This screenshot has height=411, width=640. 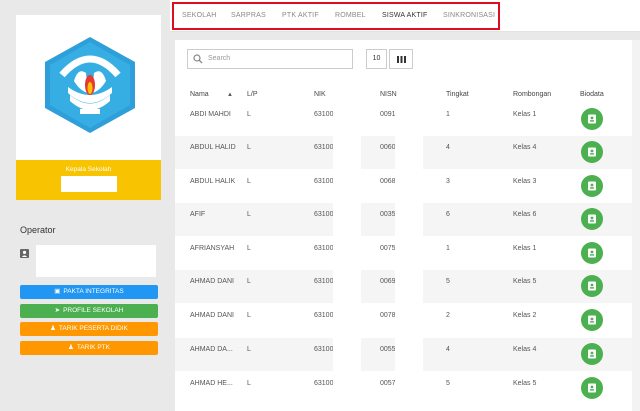 I want to click on pakta-integritas-button: ▣ PAKTA INTEGRITAS, so click(x=89, y=292).